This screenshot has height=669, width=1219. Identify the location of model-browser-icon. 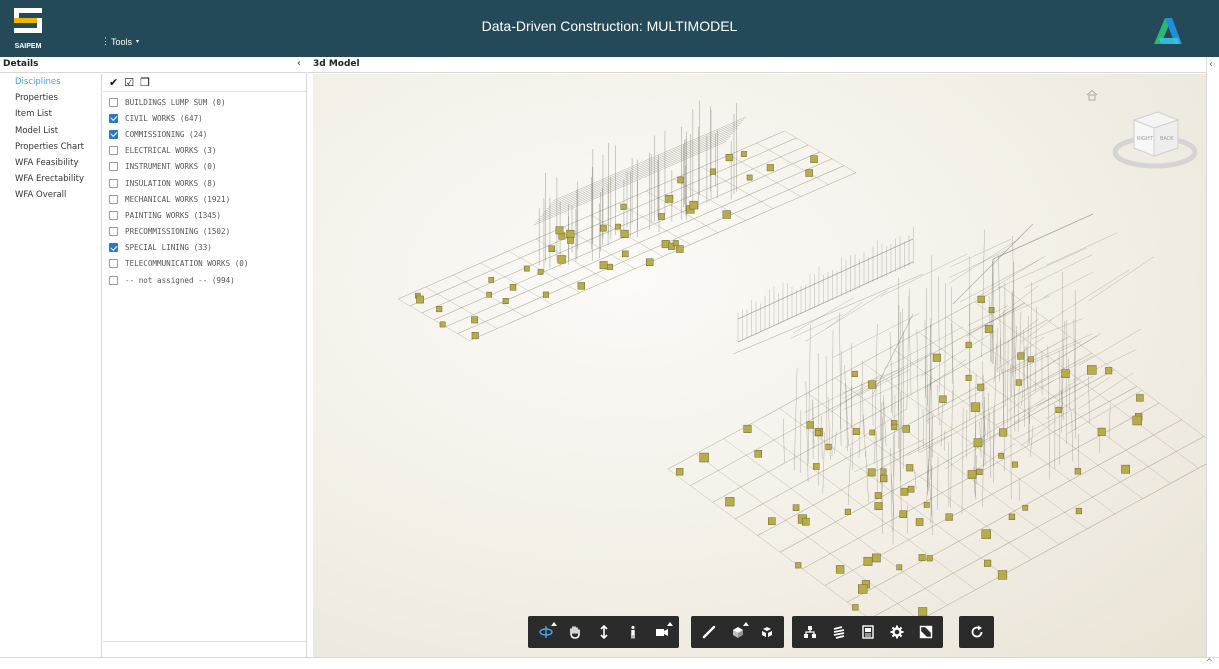
(809, 632).